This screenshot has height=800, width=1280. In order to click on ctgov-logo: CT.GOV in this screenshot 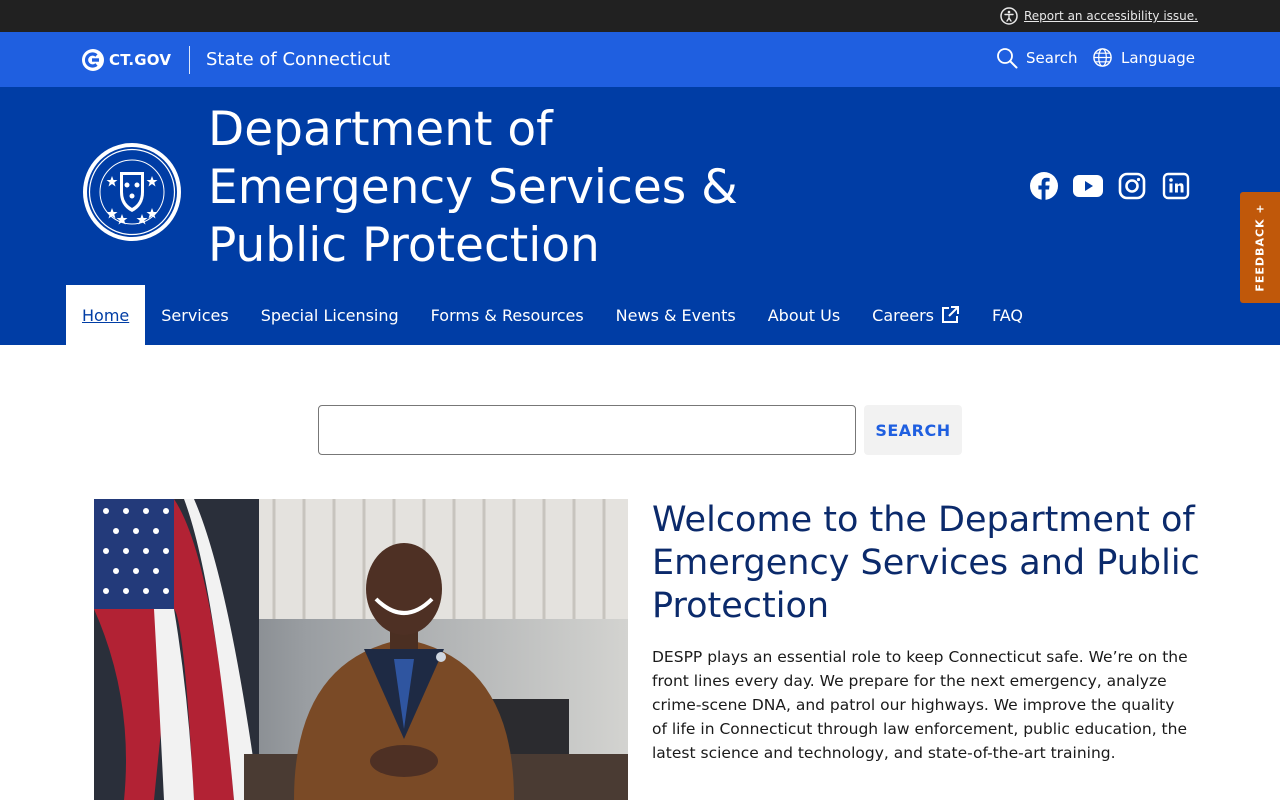, I will do `click(126, 60)`.